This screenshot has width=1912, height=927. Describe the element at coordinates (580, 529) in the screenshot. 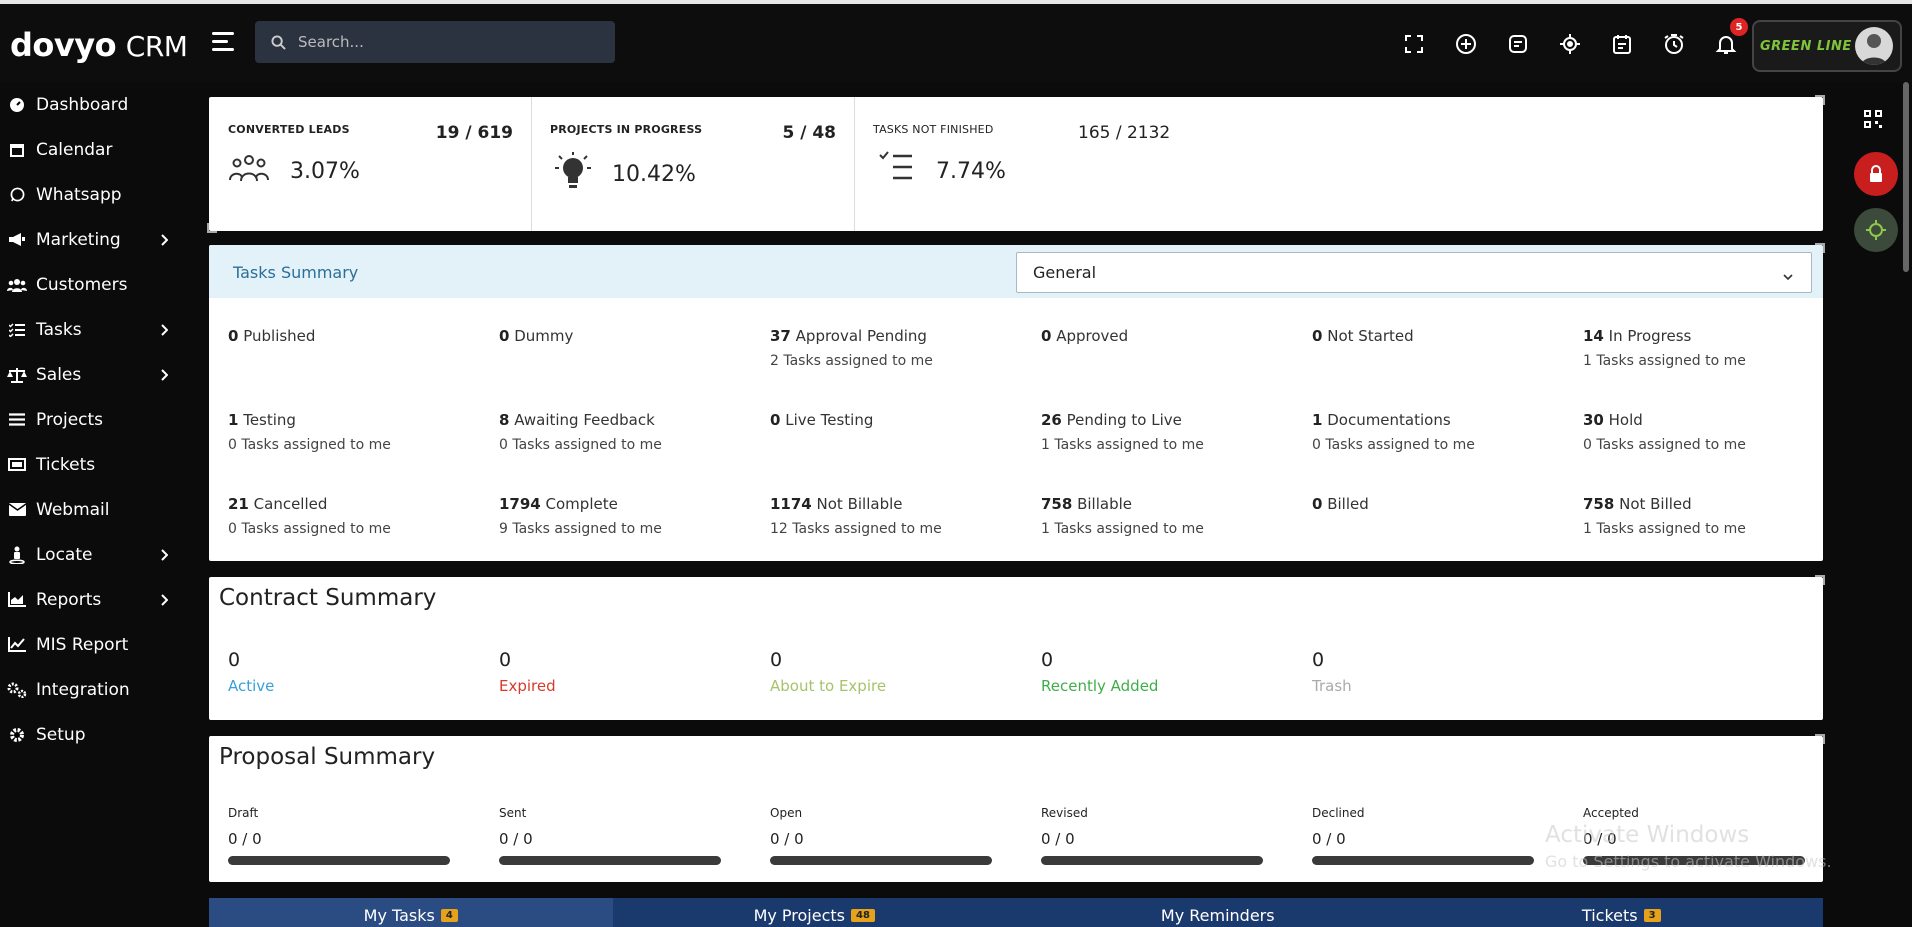

I see `assigned-to-me-text: 9 Tasks assigned to me` at that location.